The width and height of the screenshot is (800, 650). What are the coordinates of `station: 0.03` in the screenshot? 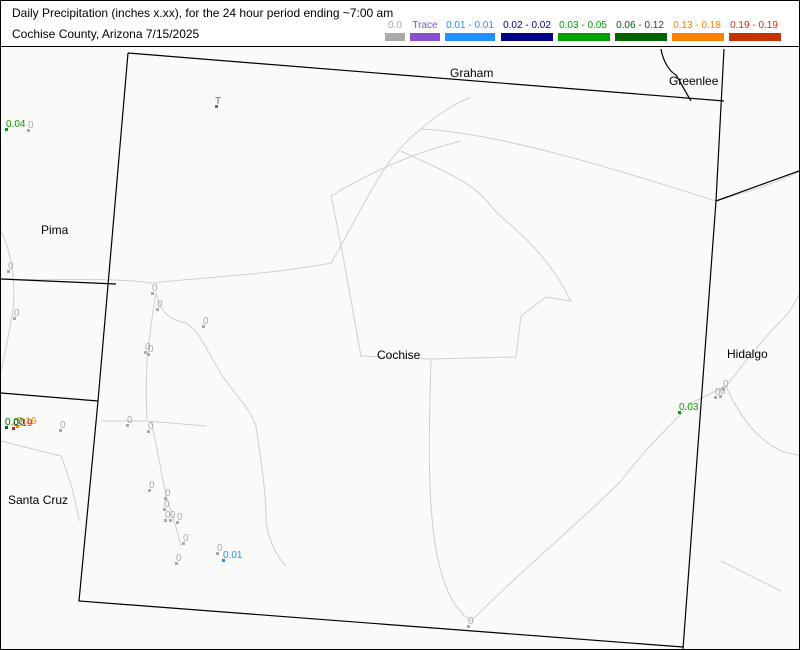 It's located at (688, 408).